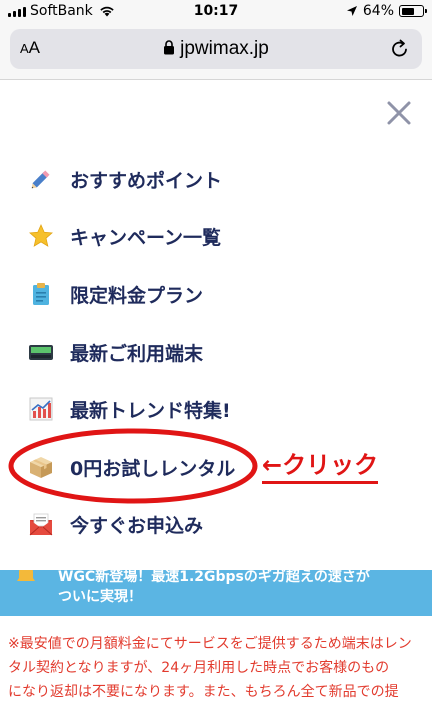 This screenshot has width=432, height=704. I want to click on status-right: 64%, so click(386, 11).